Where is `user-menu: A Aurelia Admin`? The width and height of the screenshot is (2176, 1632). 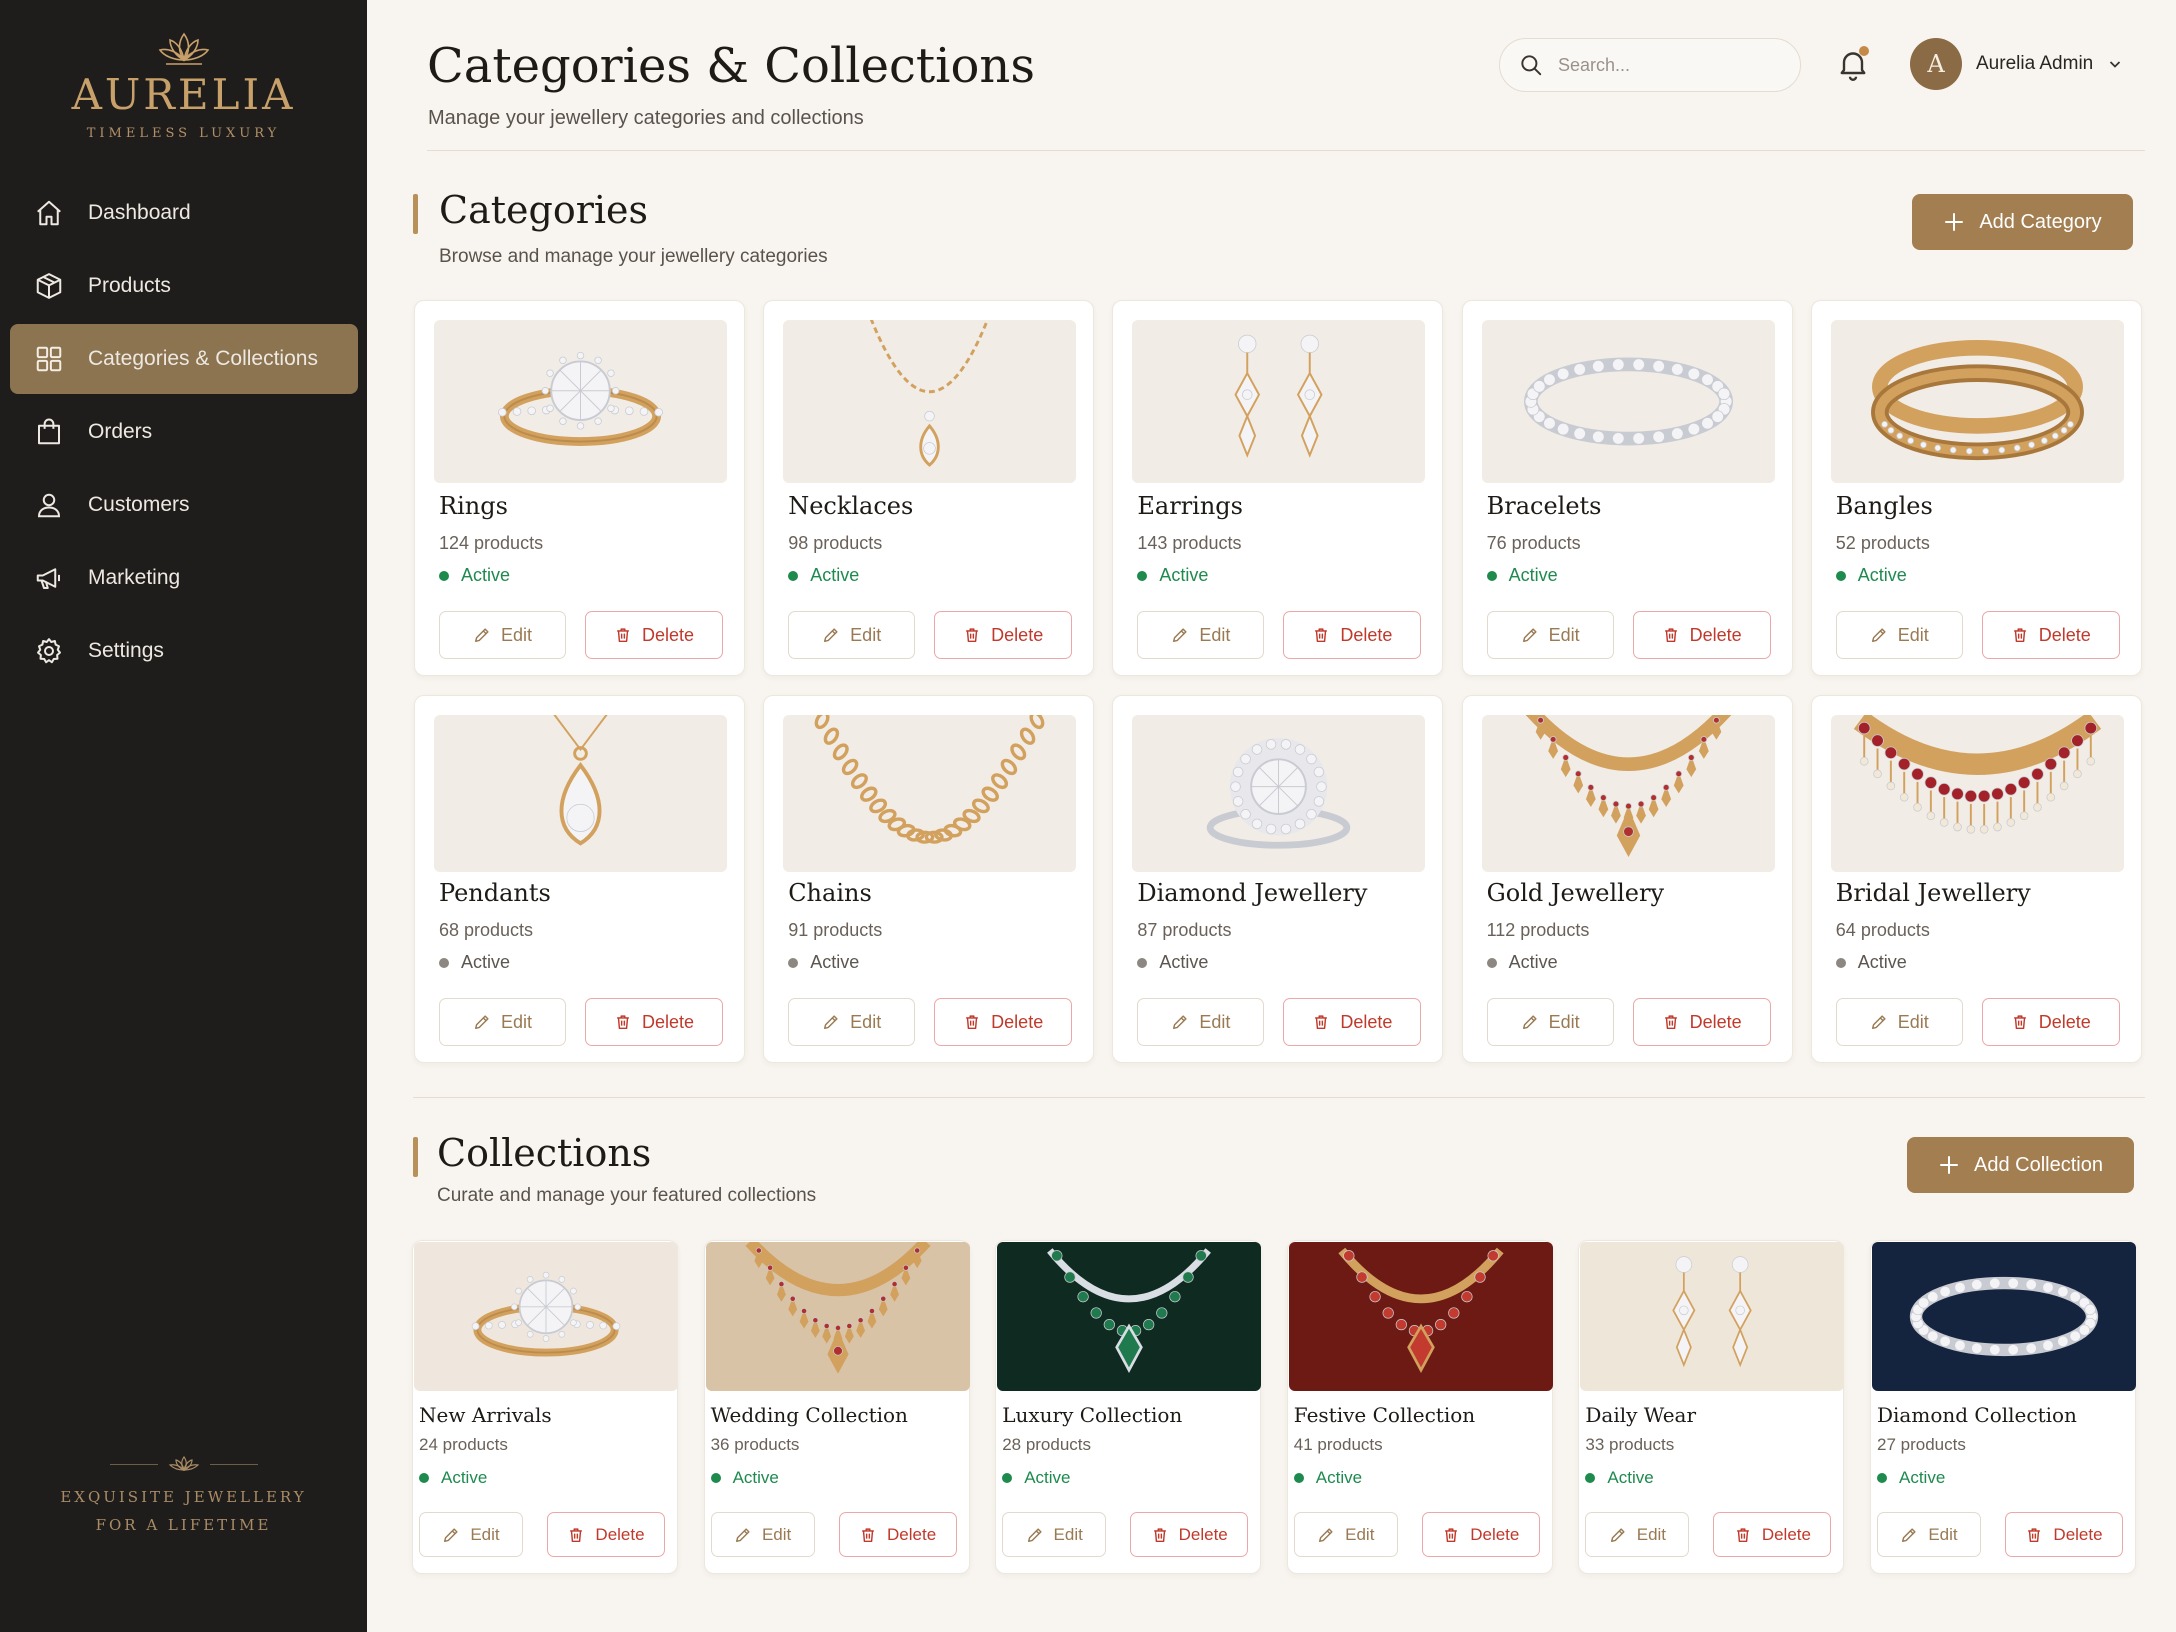
user-menu: A Aurelia Admin is located at coordinates (2016, 64).